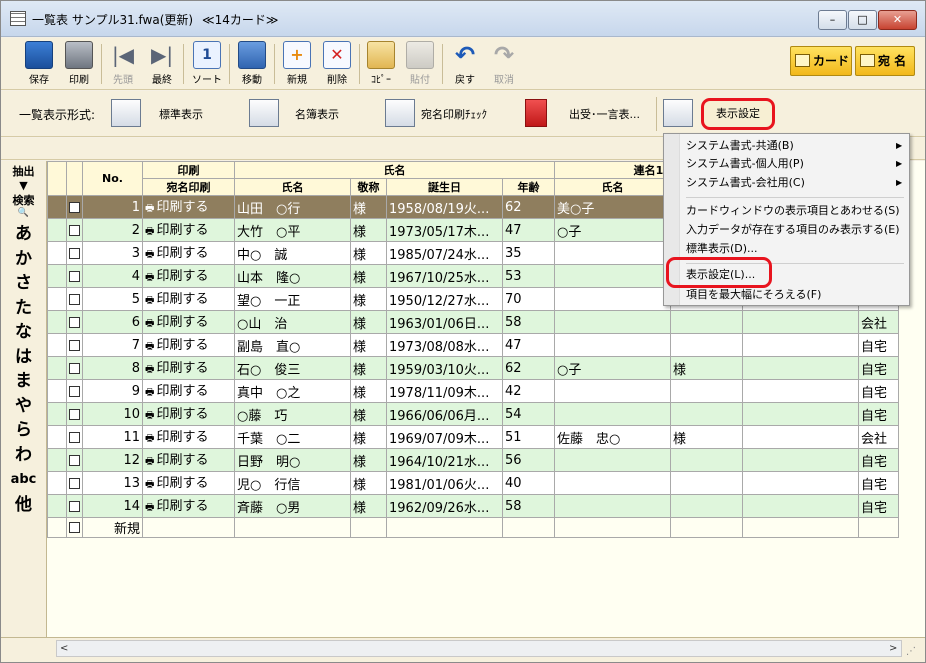 The height and width of the screenshot is (663, 926). What do you see at coordinates (612, 207) in the screenshot?
I see `joint-name-cell: 美○子` at bounding box center [612, 207].